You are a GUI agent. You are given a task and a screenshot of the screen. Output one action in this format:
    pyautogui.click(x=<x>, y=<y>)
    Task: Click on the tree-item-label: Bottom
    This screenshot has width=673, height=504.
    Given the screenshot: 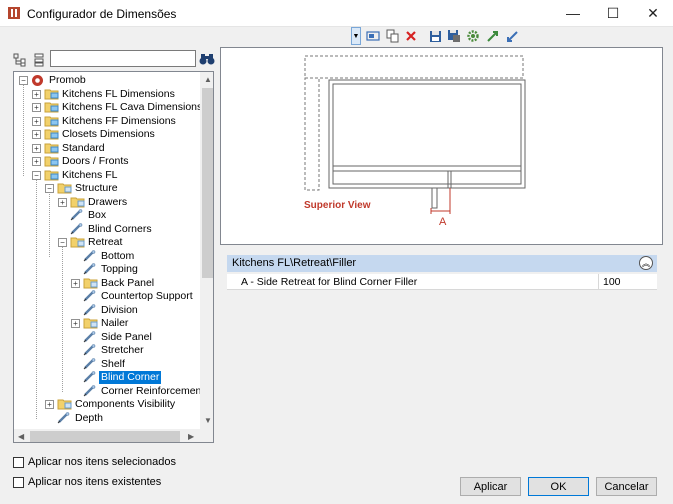 What is the action you would take?
    pyautogui.click(x=118, y=255)
    